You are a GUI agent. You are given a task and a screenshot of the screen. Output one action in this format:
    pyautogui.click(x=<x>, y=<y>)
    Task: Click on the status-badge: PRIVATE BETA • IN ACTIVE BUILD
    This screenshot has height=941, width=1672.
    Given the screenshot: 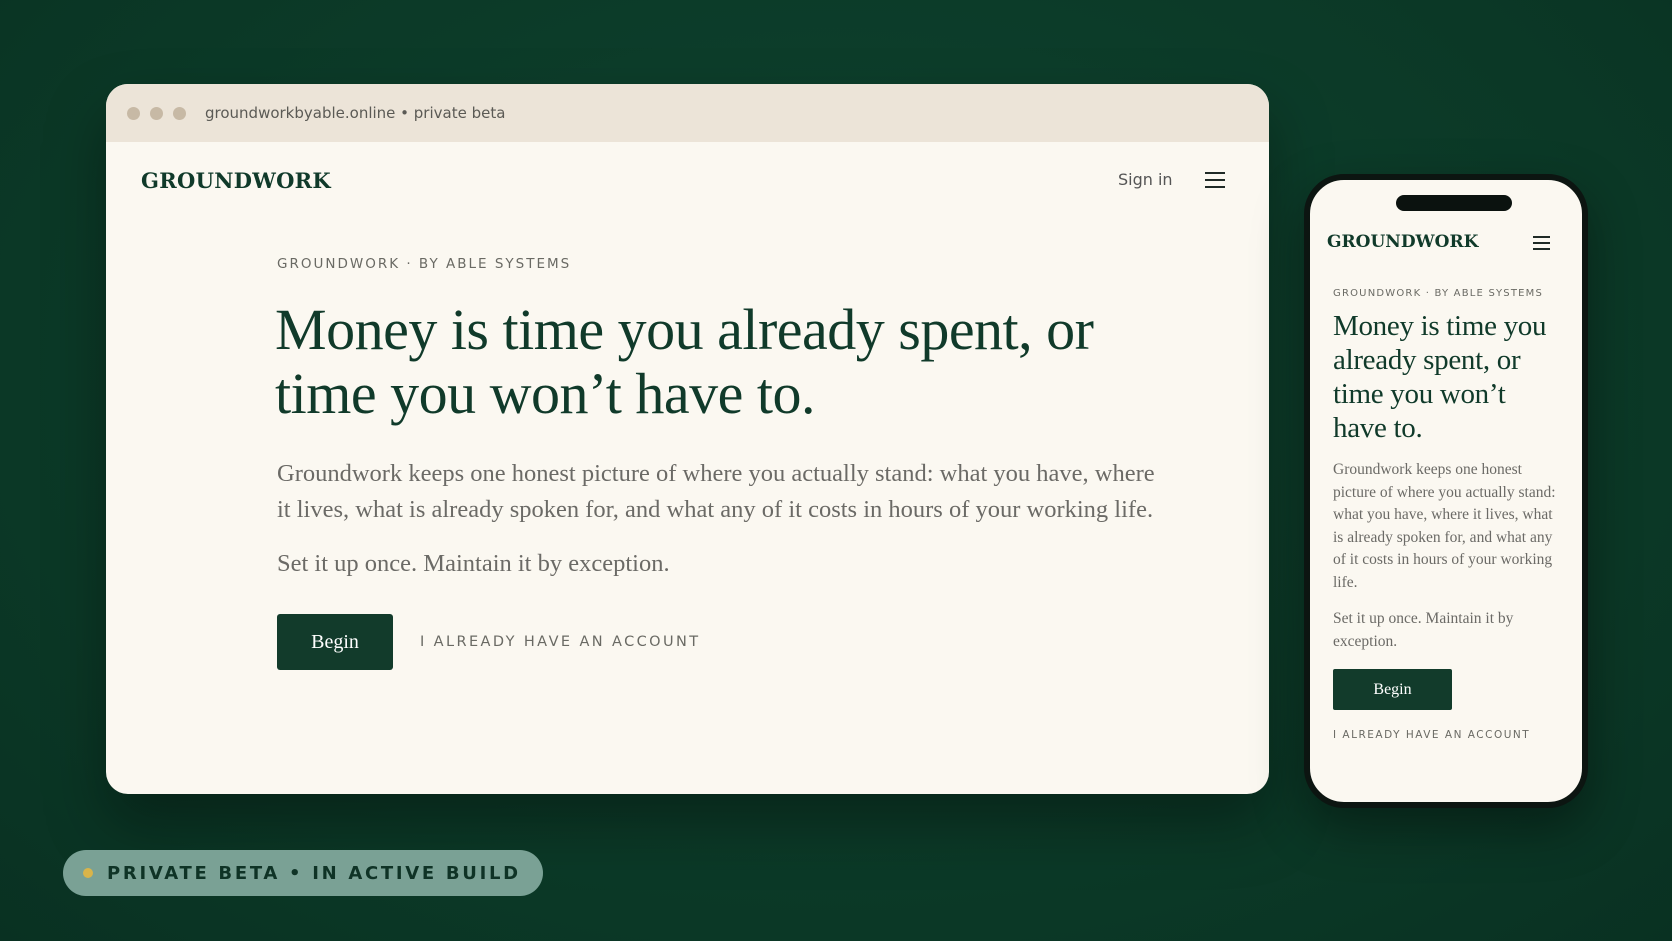 What is the action you would take?
    pyautogui.click(x=303, y=873)
    